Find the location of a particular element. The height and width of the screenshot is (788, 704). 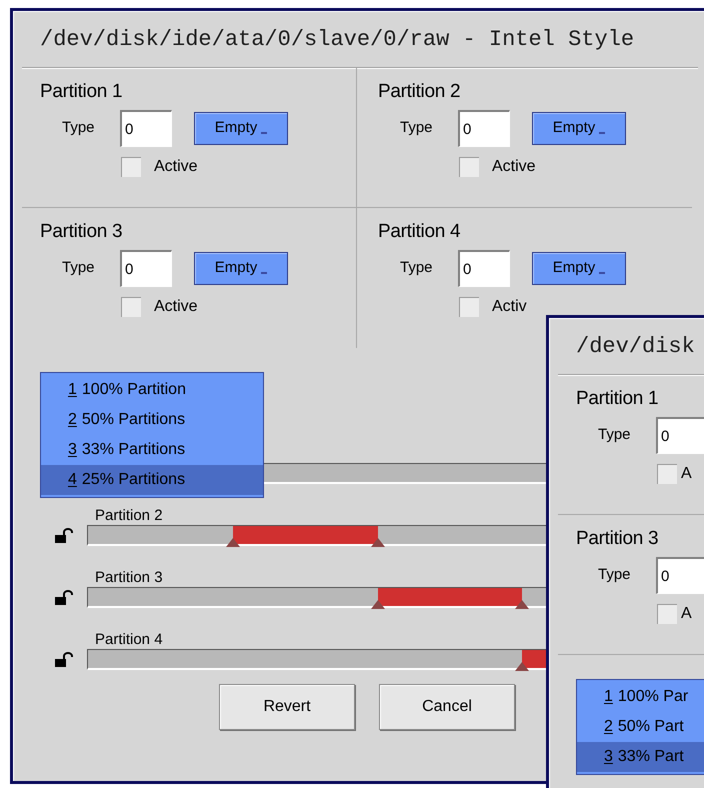

menu-item: 4 25% Partitions is located at coordinates (152, 480).